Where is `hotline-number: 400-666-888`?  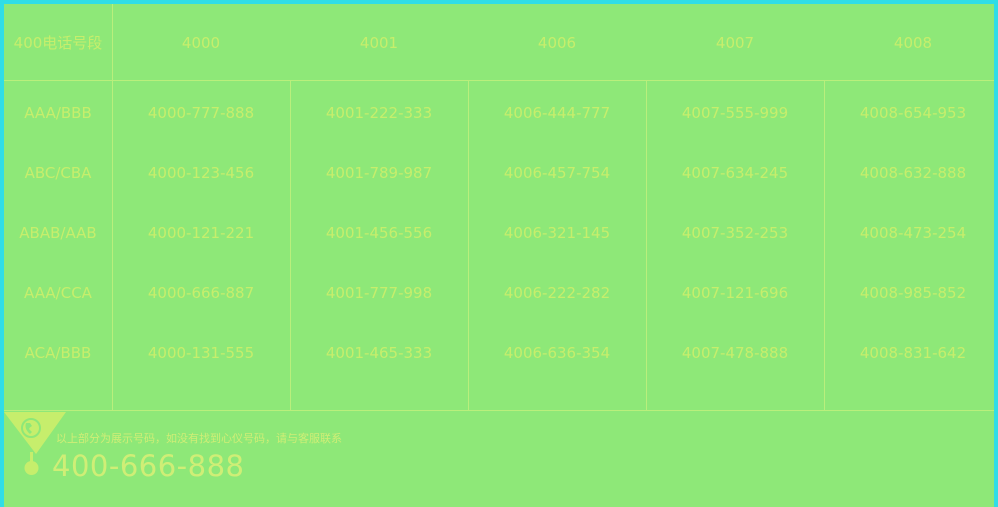
hotline-number: 400-666-888 is located at coordinates (148, 466).